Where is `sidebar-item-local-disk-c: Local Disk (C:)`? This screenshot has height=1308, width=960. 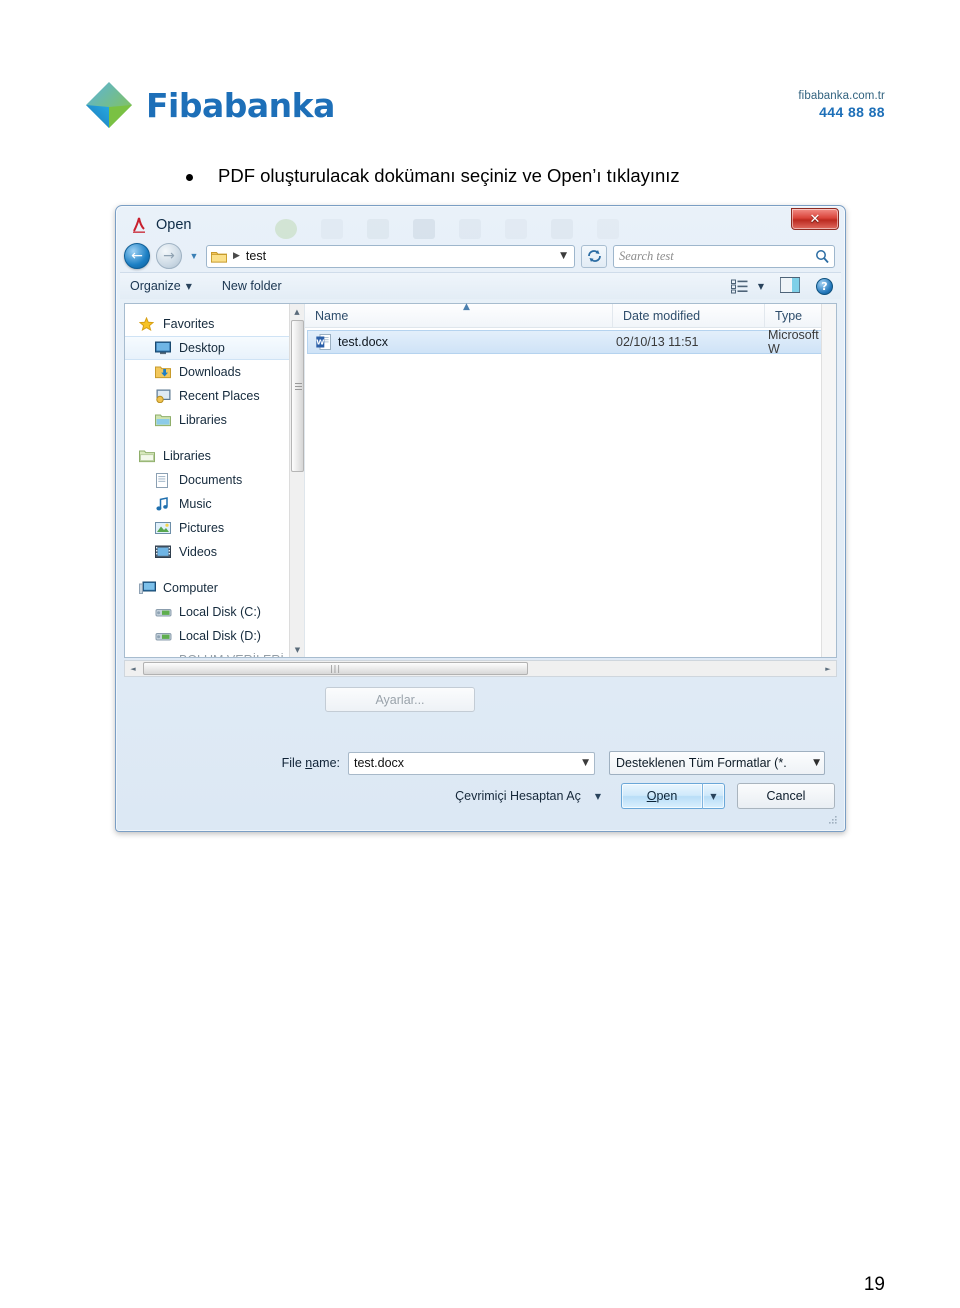 sidebar-item-local-disk-c: Local Disk (C:) is located at coordinates (214, 612).